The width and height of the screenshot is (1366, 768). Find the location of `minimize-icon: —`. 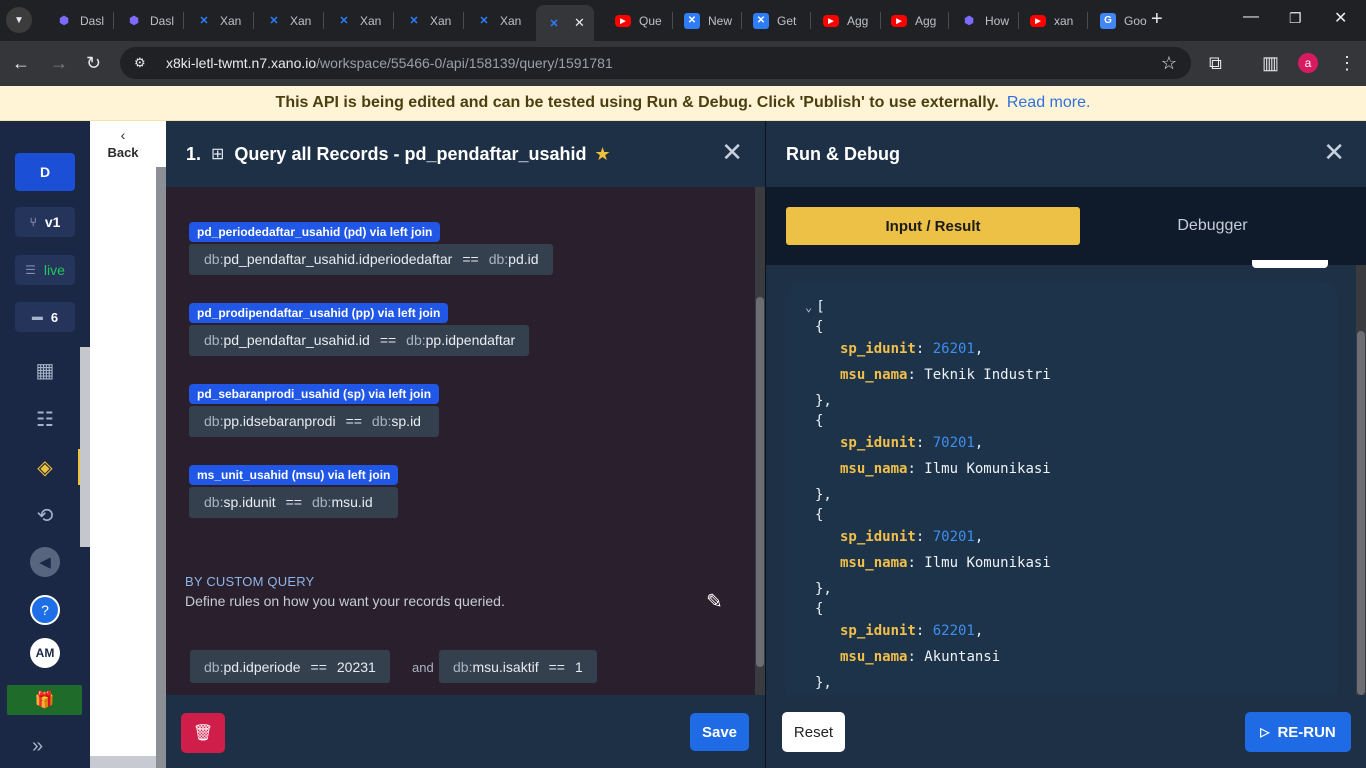

minimize-icon: — is located at coordinates (1251, 17).